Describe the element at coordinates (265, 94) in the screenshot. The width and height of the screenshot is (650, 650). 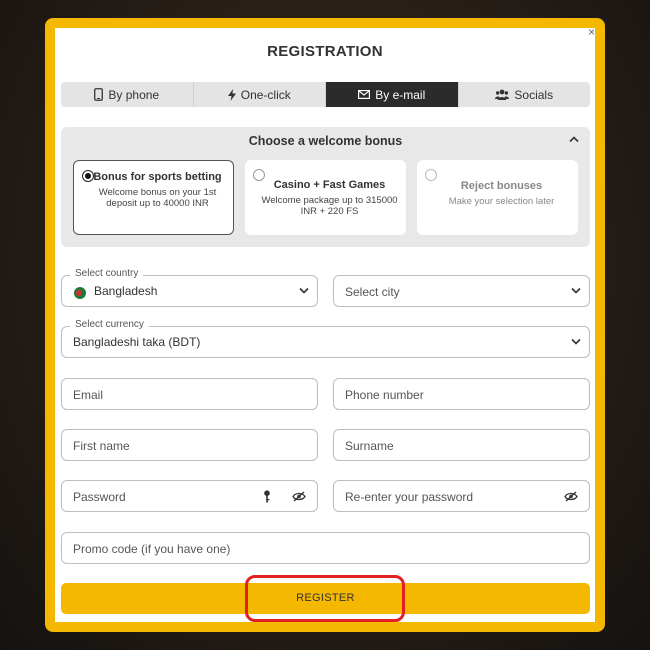
I see `tab-label: One-click` at that location.